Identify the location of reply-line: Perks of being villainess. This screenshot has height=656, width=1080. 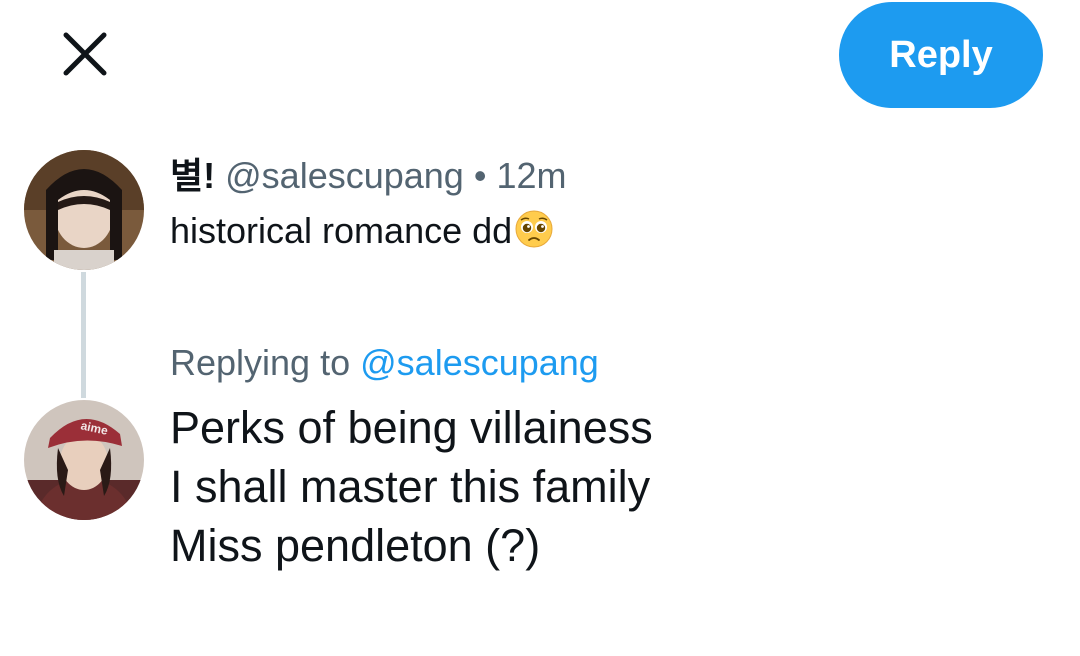
(411, 427).